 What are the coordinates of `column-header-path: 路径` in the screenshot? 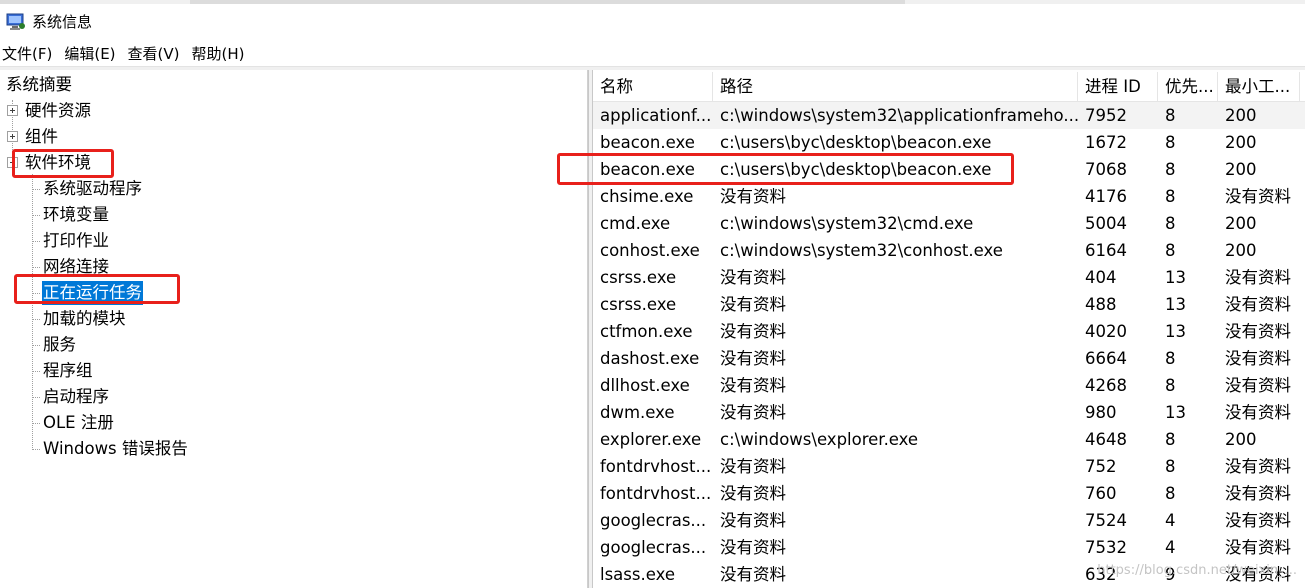 It's located at (895, 87).